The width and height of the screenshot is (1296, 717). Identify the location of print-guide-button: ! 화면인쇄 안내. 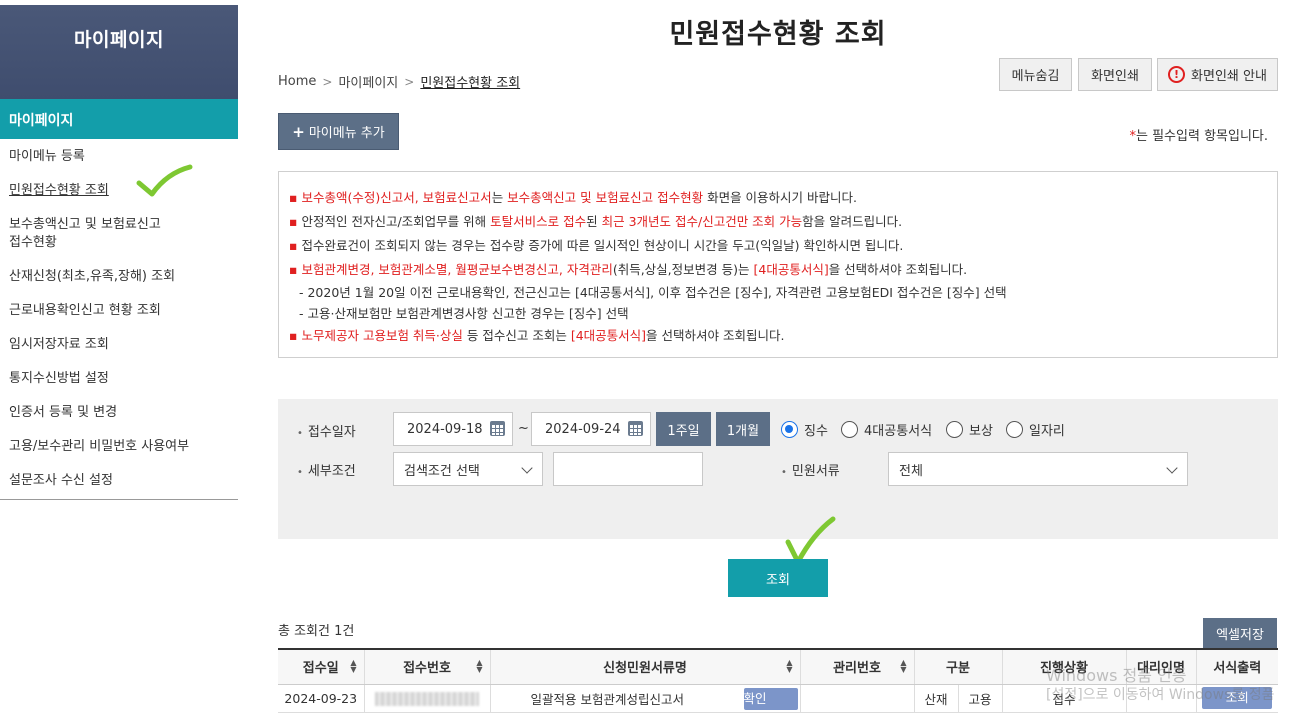
(1217, 74).